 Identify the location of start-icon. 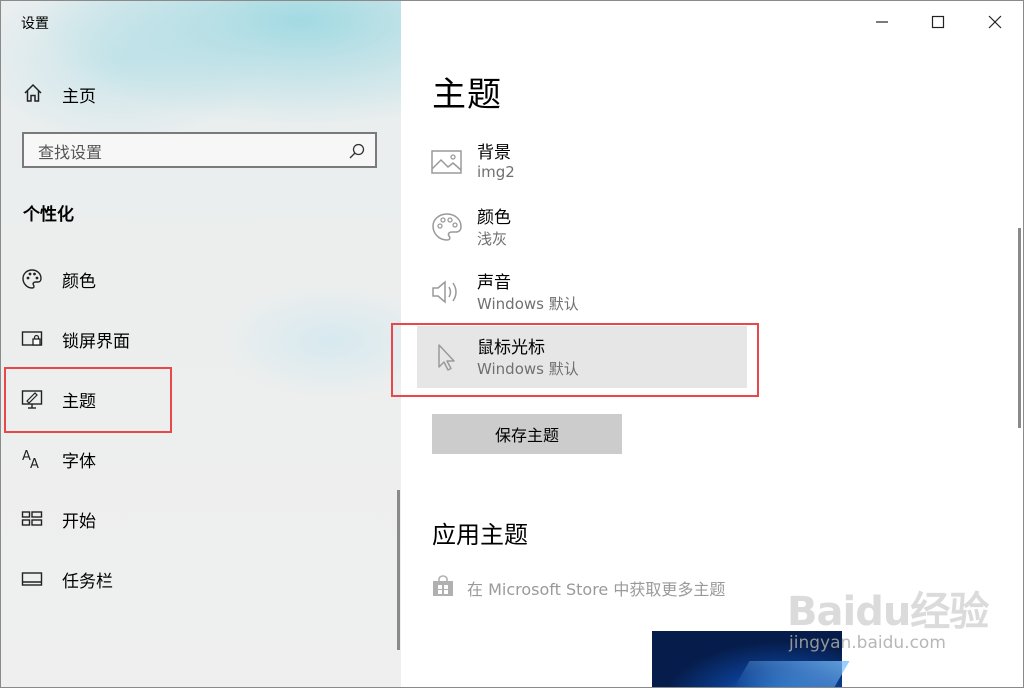
(32, 519).